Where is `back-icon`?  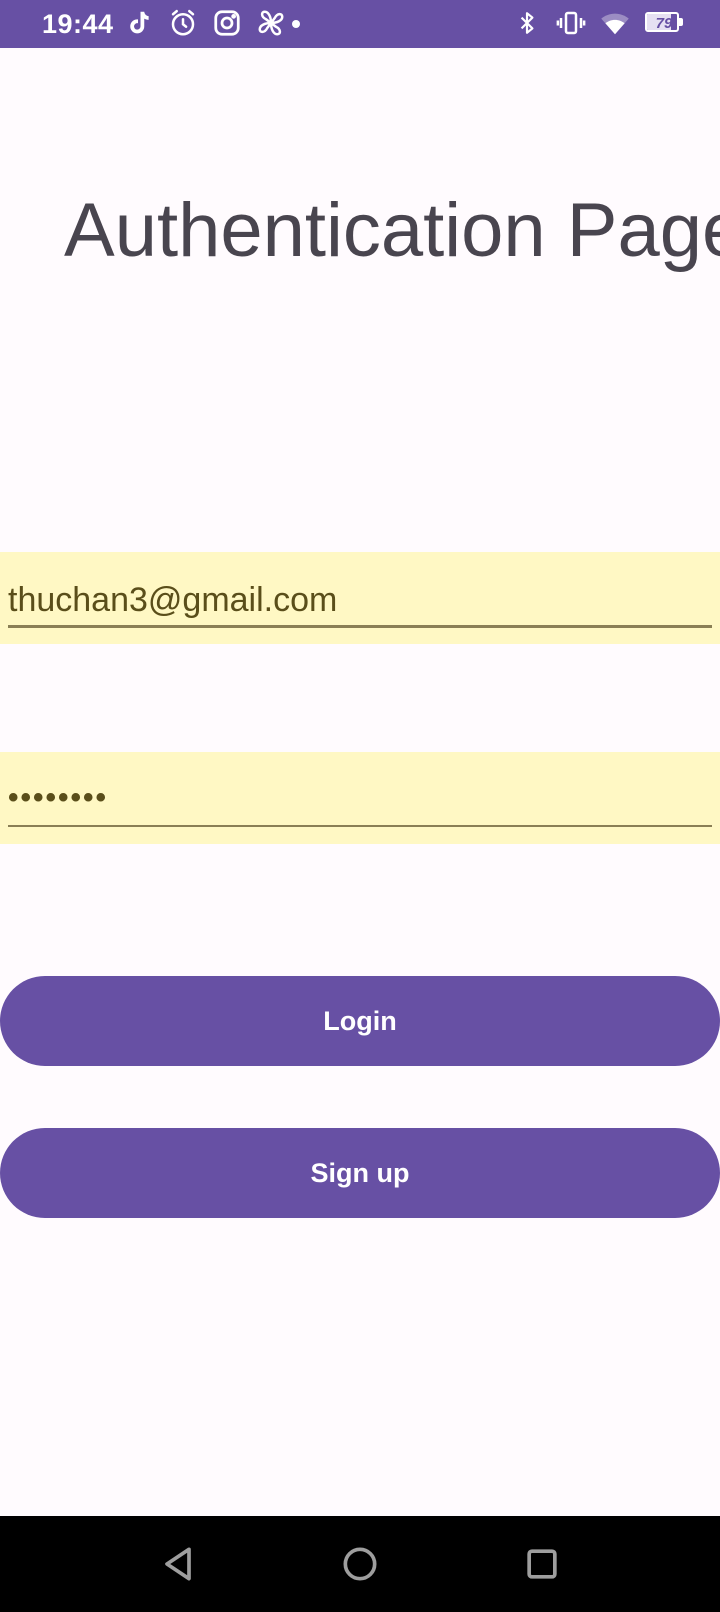 back-icon is located at coordinates (178, 1564).